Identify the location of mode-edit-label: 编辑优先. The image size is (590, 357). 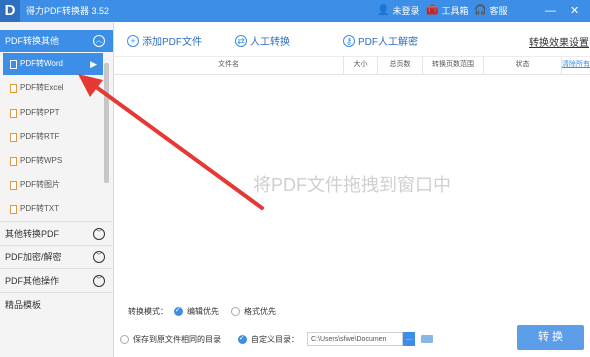
(203, 311).